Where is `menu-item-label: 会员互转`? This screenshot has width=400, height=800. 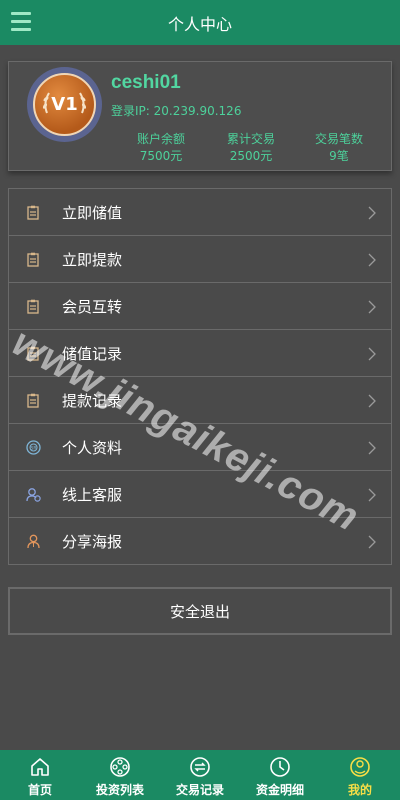
menu-item-label: 会员互转 is located at coordinates (92, 306).